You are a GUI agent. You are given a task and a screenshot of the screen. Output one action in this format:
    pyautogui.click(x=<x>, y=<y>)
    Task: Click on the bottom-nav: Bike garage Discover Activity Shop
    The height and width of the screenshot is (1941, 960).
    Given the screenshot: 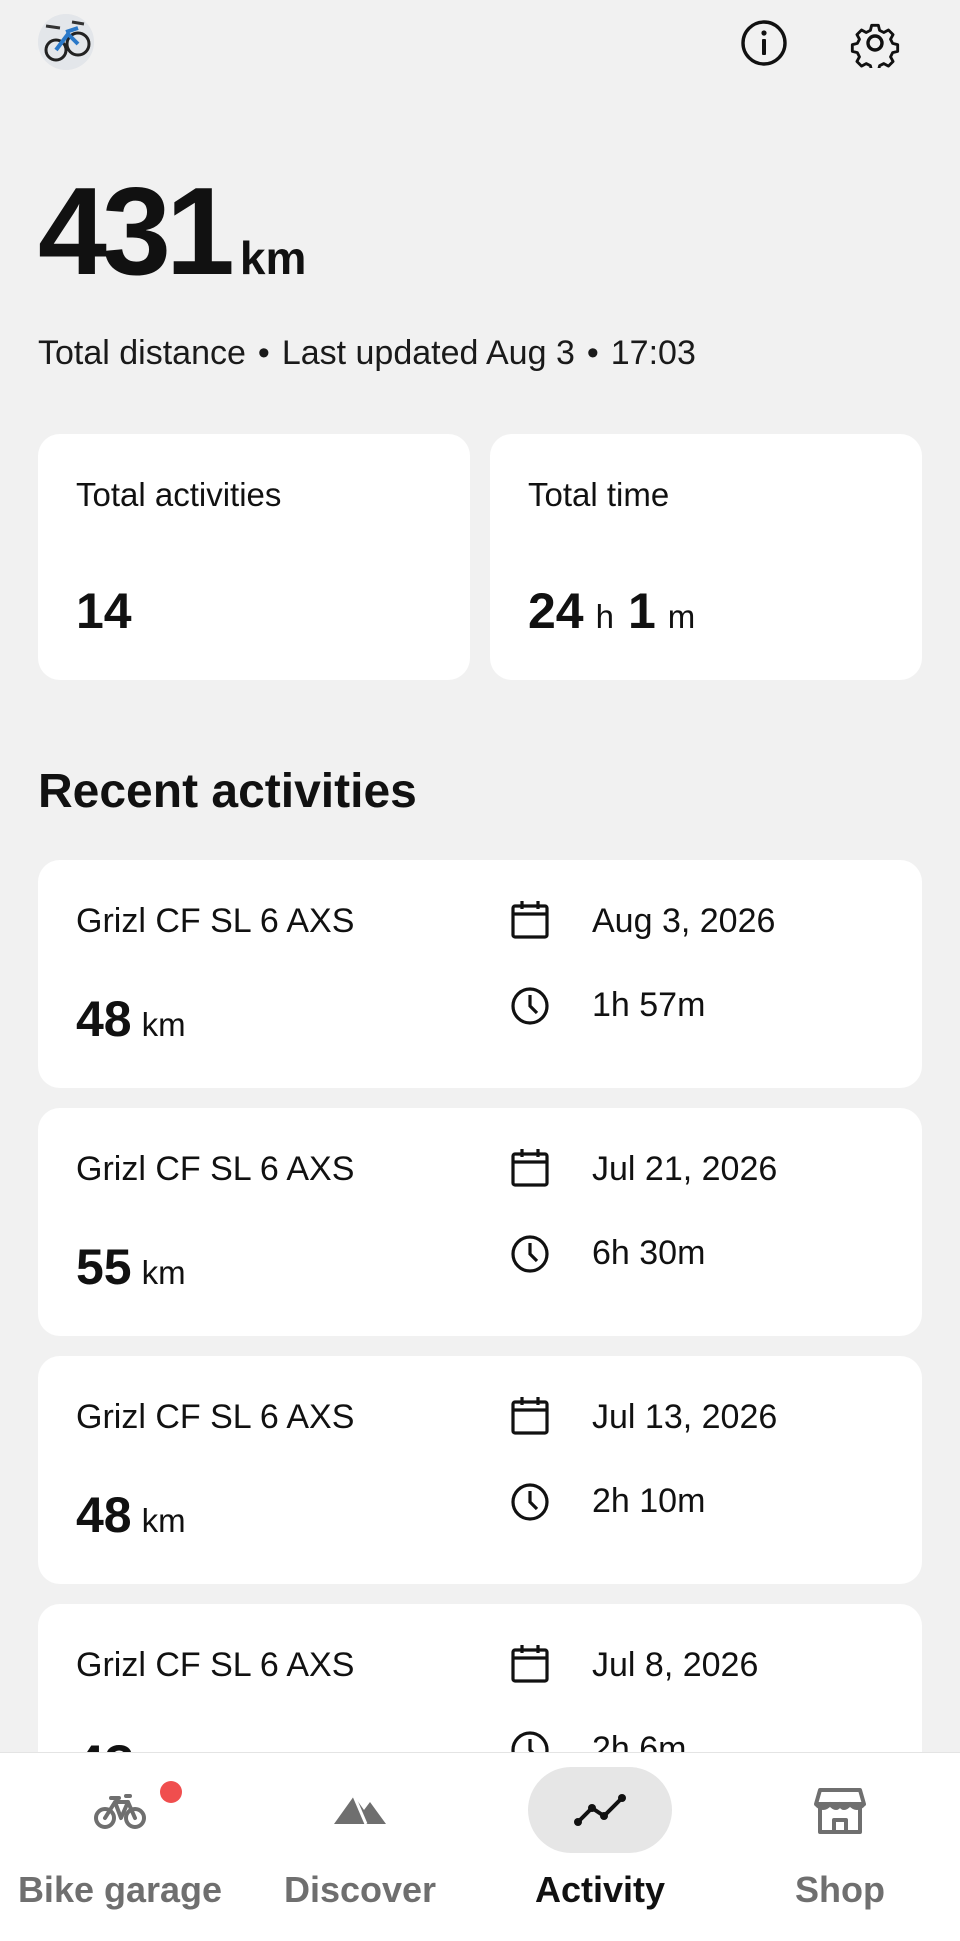 What is the action you would take?
    pyautogui.click(x=480, y=1846)
    